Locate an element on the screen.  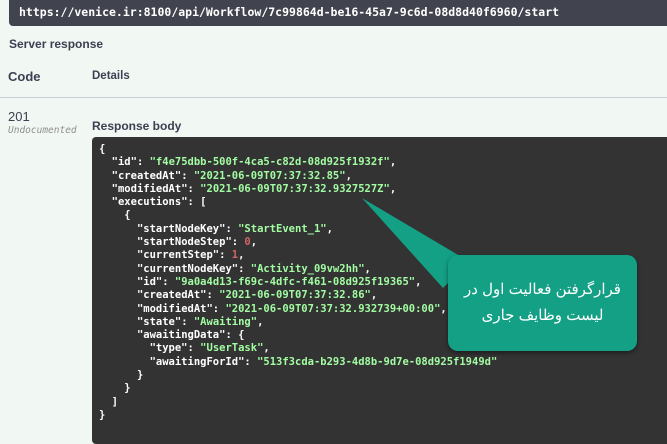
json-string: "Awaiting" is located at coordinates (225, 321).